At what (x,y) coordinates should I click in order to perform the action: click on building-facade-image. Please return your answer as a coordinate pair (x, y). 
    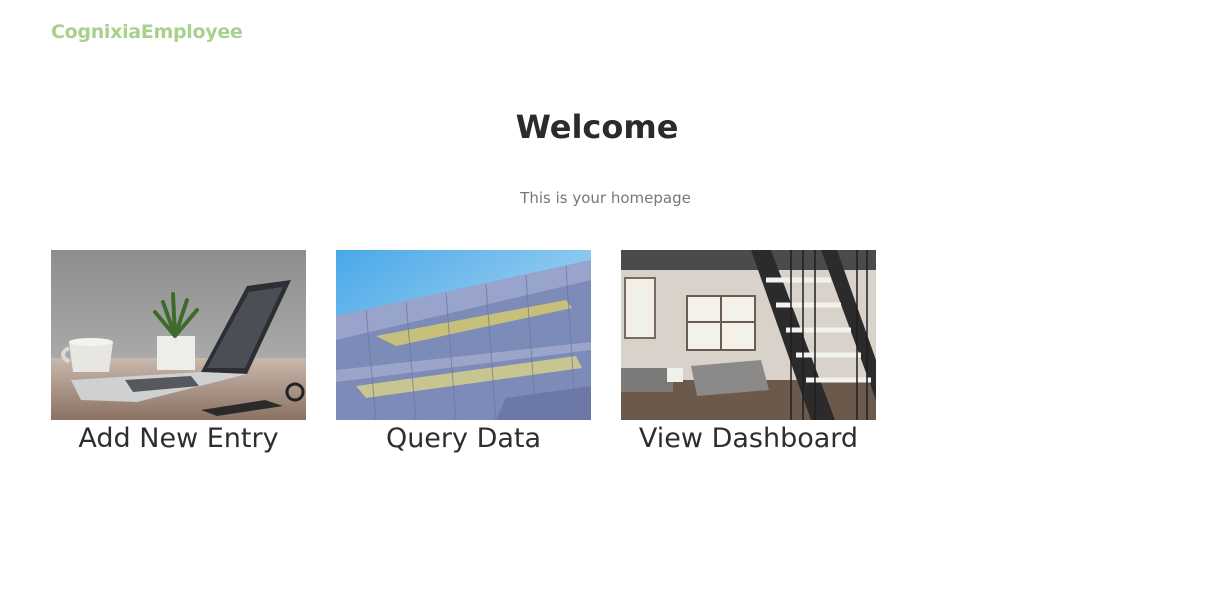
    Looking at the image, I should click on (463, 335).